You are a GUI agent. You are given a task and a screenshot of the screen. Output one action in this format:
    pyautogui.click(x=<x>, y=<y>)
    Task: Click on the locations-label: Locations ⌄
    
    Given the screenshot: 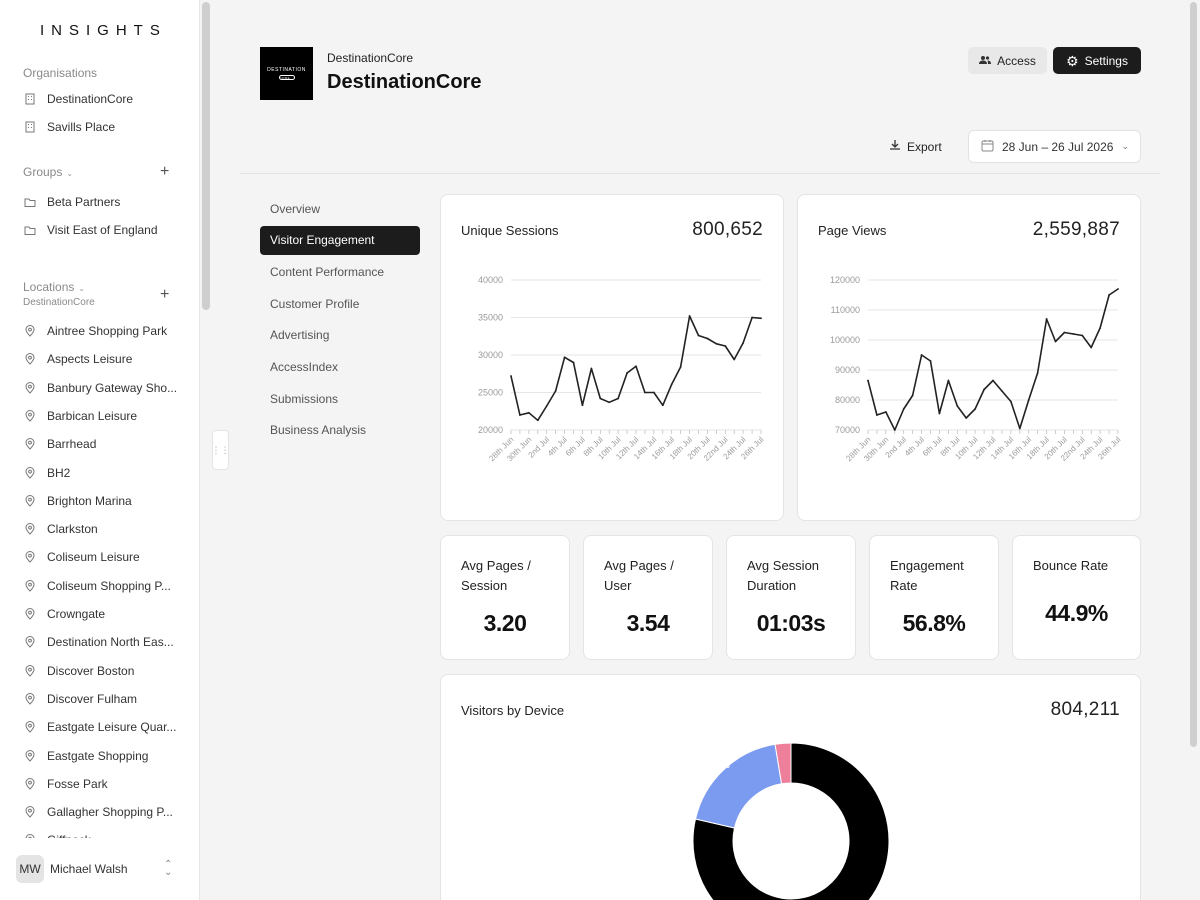 What is the action you would take?
    pyautogui.click(x=54, y=287)
    